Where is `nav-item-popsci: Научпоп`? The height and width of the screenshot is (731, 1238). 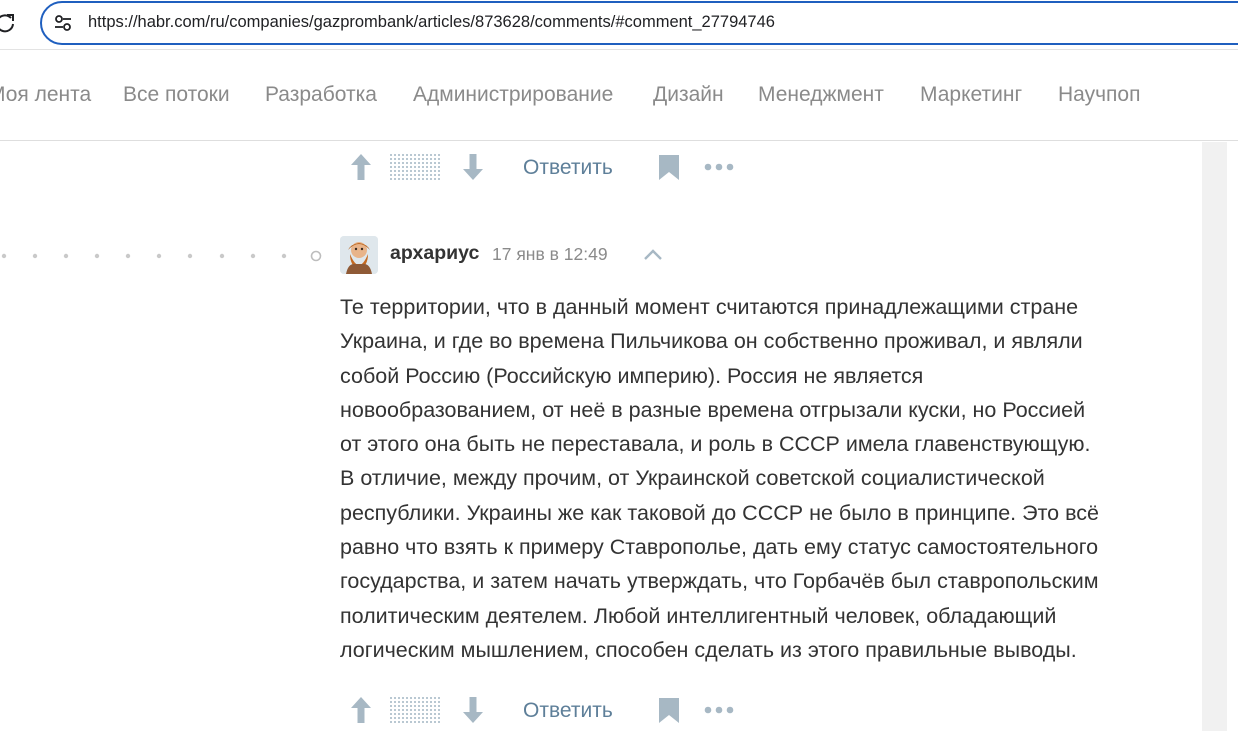
nav-item-popsci: Научпоп is located at coordinates (1099, 95).